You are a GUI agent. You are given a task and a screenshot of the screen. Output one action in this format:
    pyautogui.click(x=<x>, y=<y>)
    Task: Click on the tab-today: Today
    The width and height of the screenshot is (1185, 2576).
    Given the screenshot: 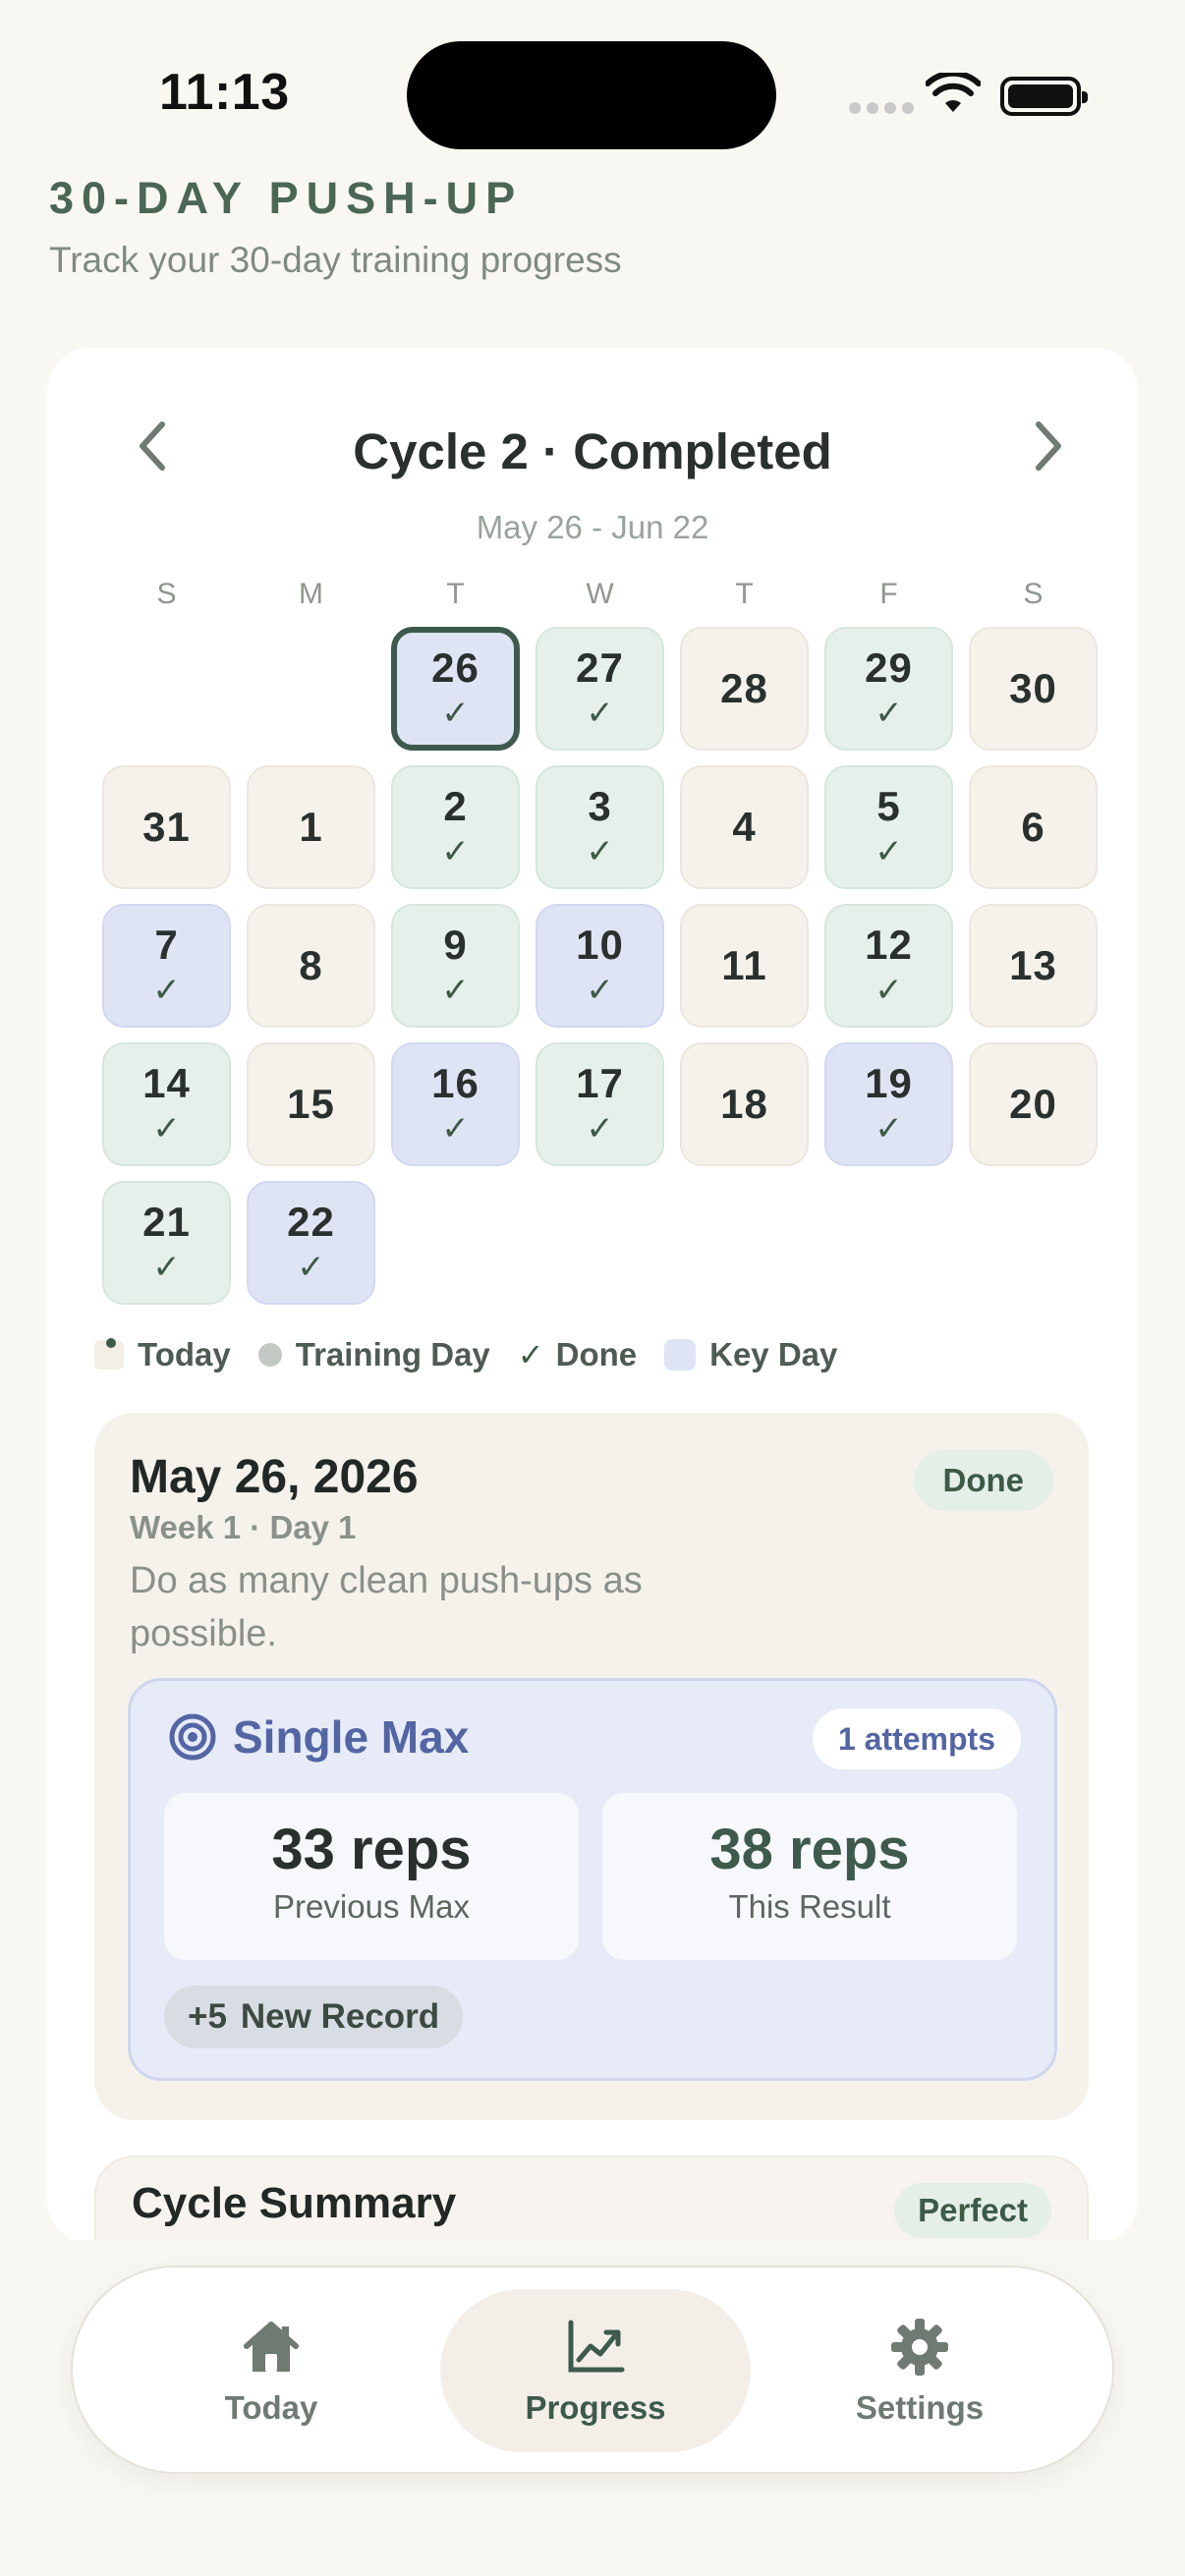 What is the action you would take?
    pyautogui.click(x=271, y=2370)
    